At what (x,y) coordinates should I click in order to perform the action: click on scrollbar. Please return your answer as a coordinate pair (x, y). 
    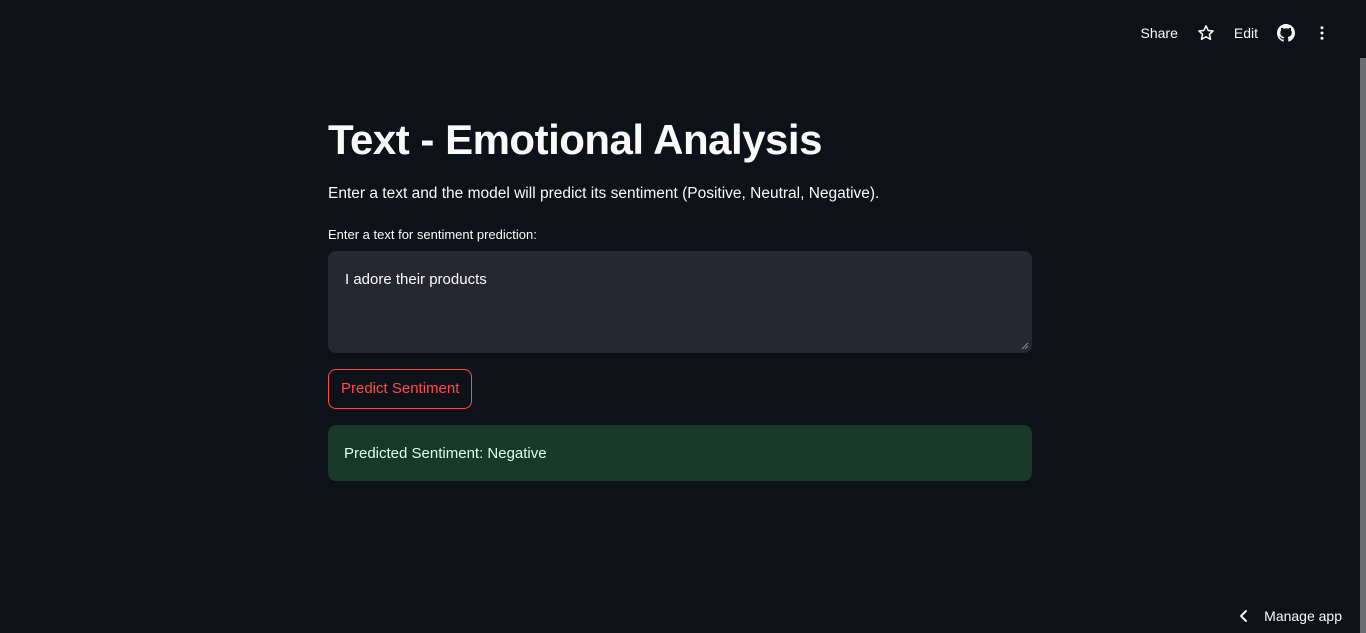
    Looking at the image, I should click on (1363, 345).